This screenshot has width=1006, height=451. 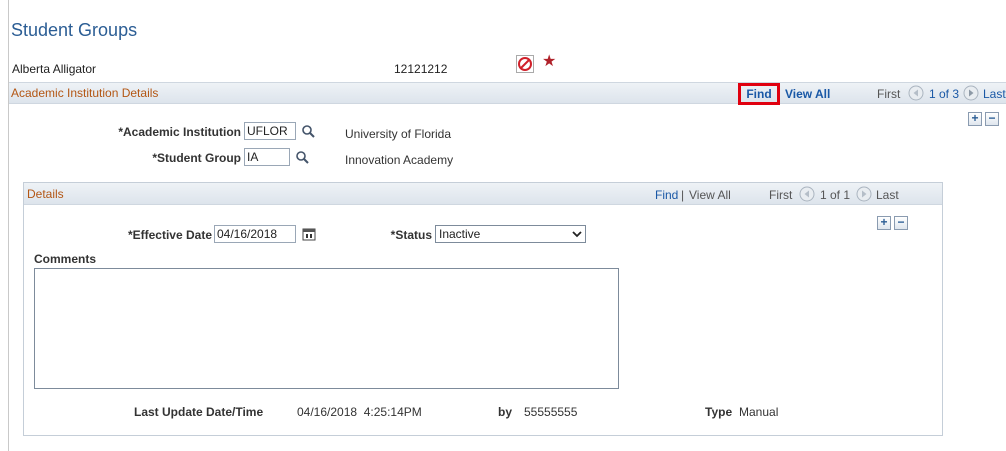 What do you see at coordinates (889, 94) in the screenshot?
I see `nav-first-label: First` at bounding box center [889, 94].